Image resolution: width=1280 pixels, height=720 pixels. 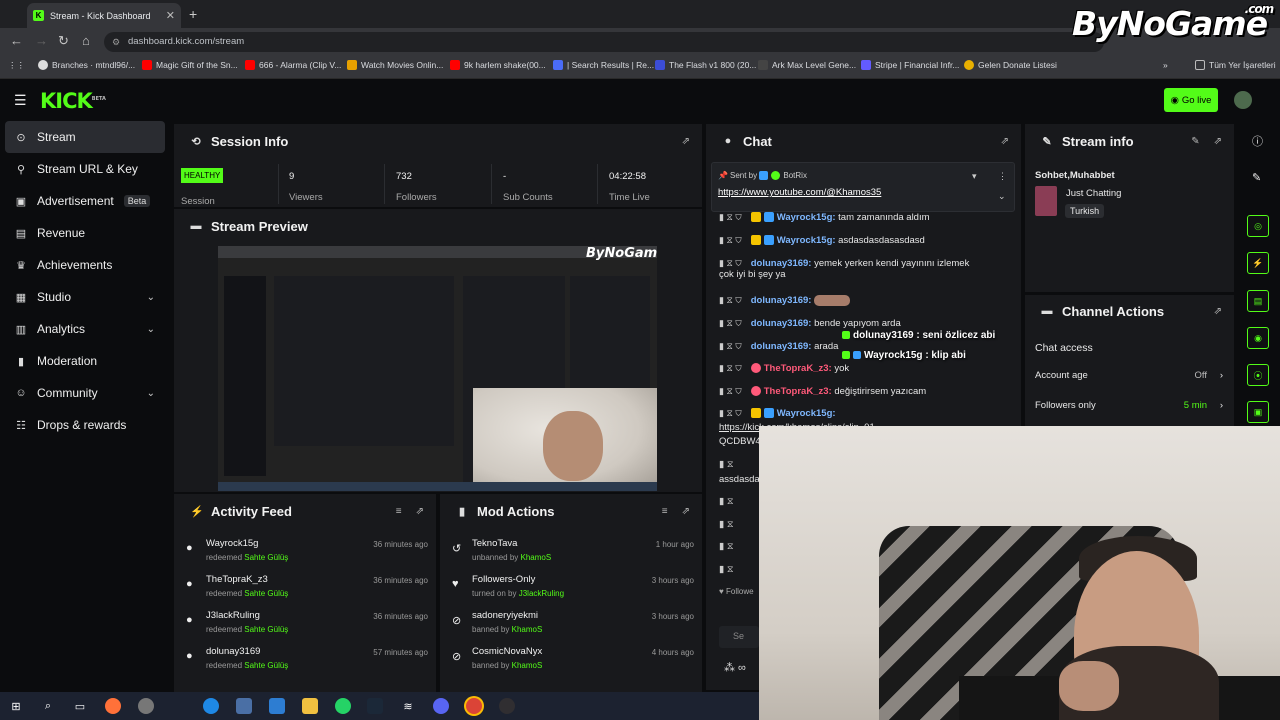 What do you see at coordinates (722, 591) in the screenshot?
I see `heart-icon: ♥` at bounding box center [722, 591].